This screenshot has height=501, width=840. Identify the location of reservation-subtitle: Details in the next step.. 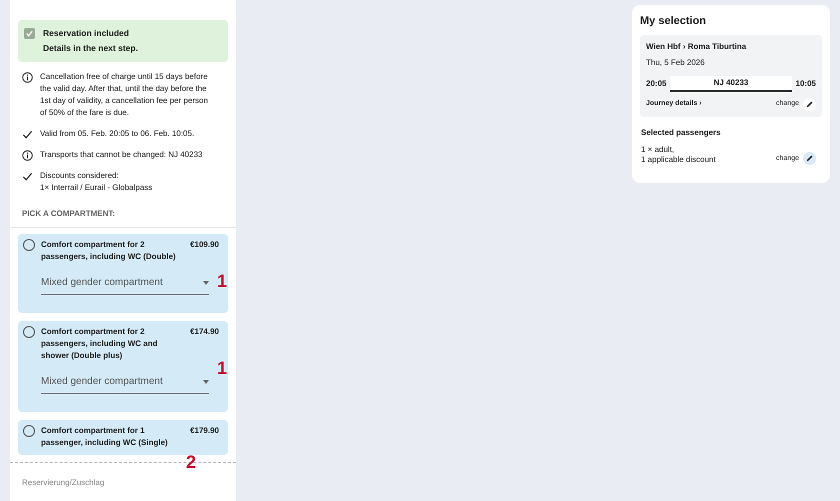
(90, 48).